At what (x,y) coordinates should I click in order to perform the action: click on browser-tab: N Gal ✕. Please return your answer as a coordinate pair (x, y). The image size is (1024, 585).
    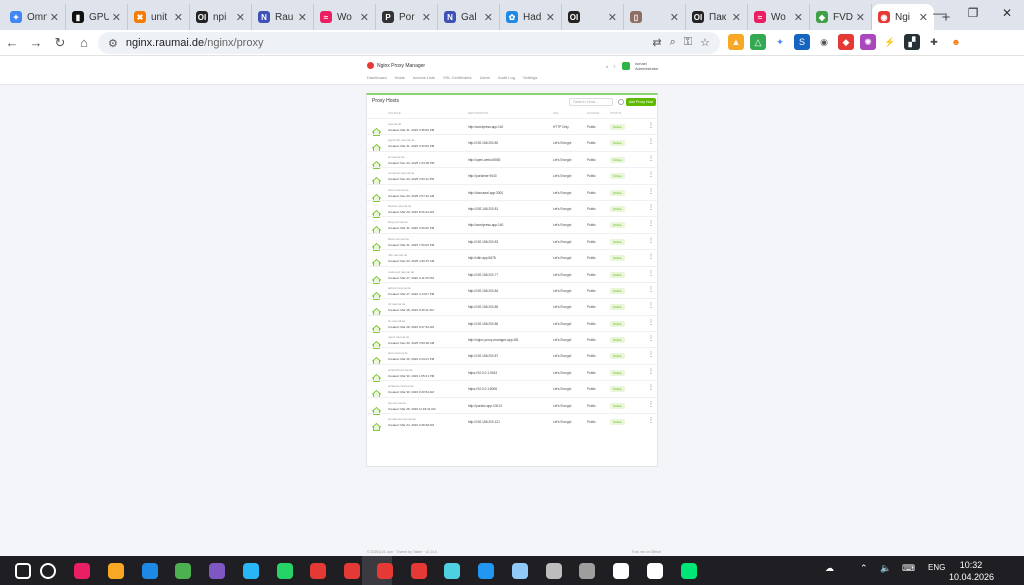
    Looking at the image, I should click on (469, 17).